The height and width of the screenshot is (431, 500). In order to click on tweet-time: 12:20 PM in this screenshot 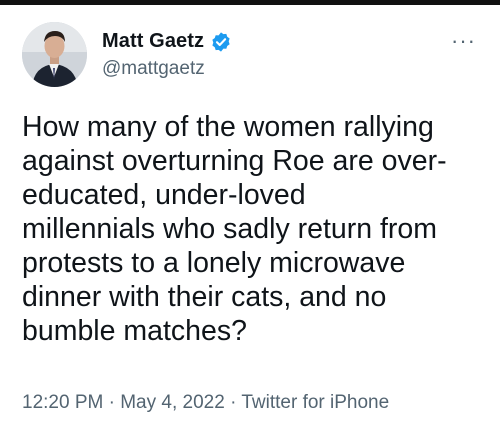, I will do `click(62, 402)`.